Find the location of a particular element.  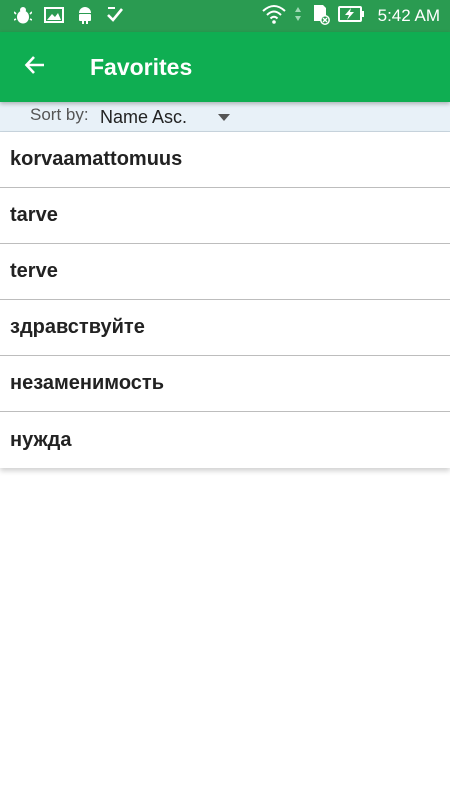

favorite-word: terve is located at coordinates (34, 271).